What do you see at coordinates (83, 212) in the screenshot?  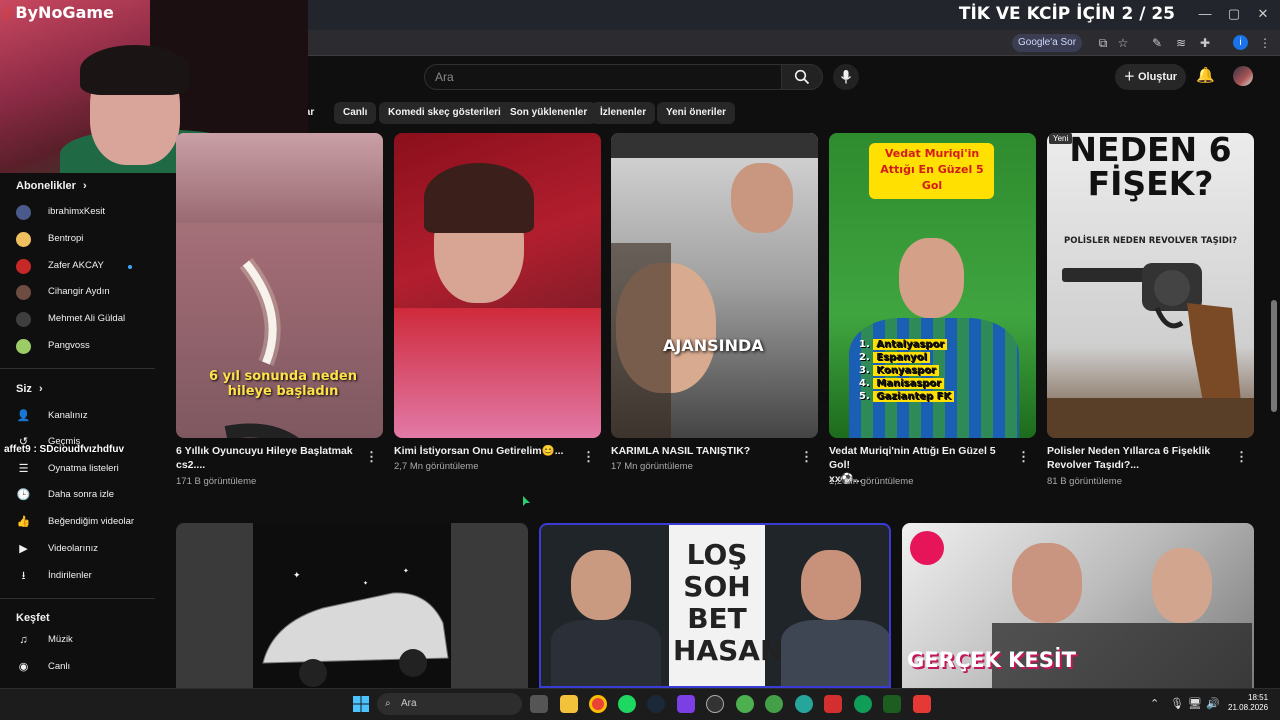 I see `sidebar-sub-ibrahimxkesit: ibrahimxKesit` at bounding box center [83, 212].